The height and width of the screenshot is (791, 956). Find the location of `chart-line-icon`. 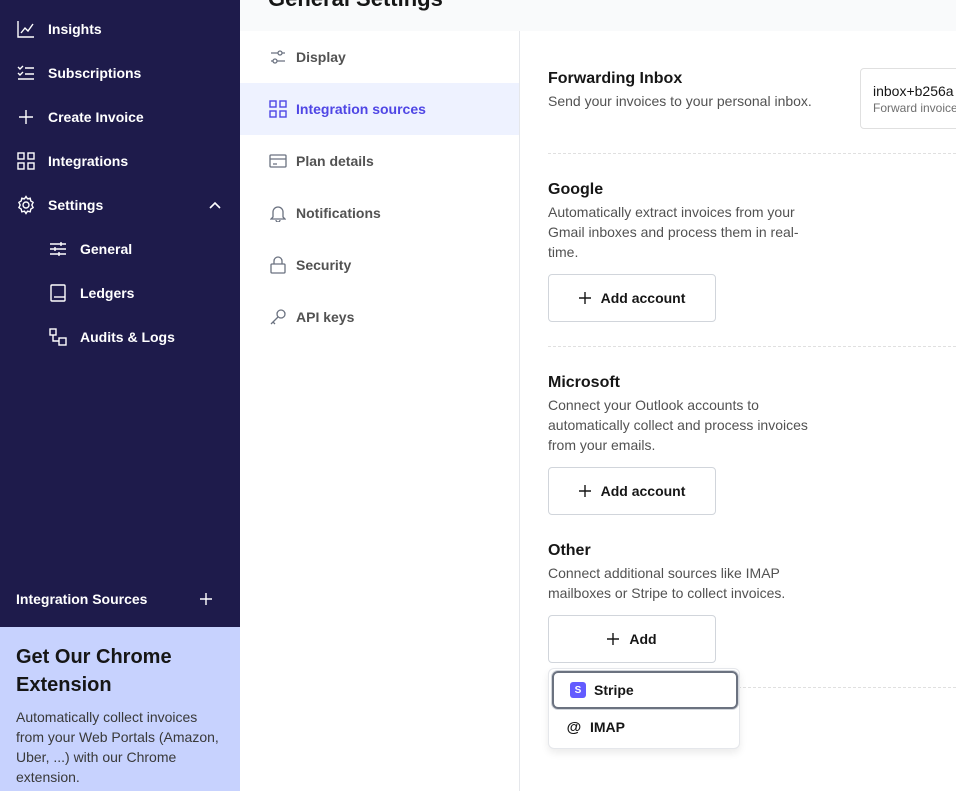

chart-line-icon is located at coordinates (26, 29).